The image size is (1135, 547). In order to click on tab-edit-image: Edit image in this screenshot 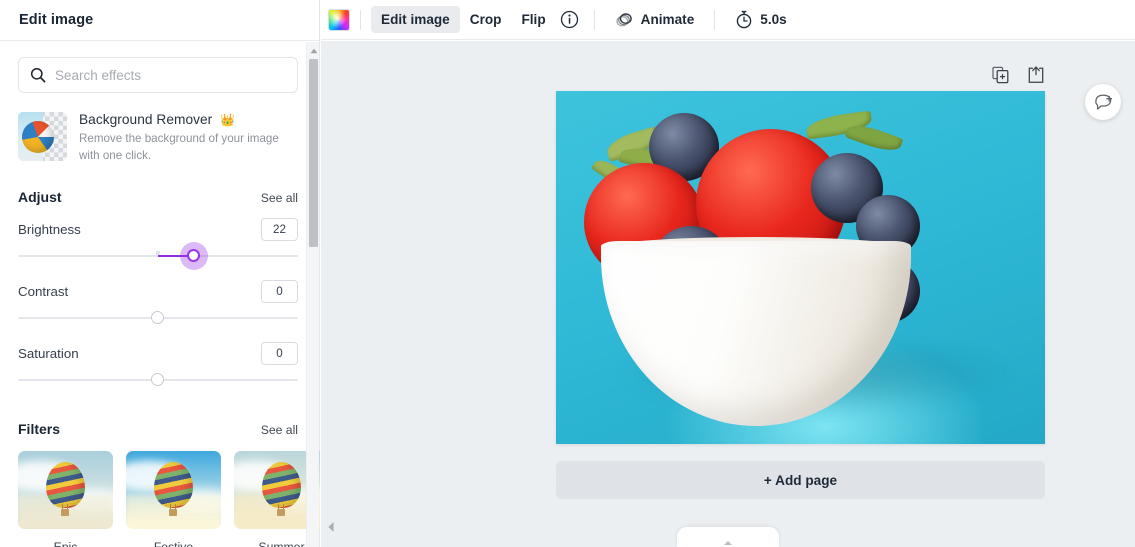, I will do `click(415, 19)`.